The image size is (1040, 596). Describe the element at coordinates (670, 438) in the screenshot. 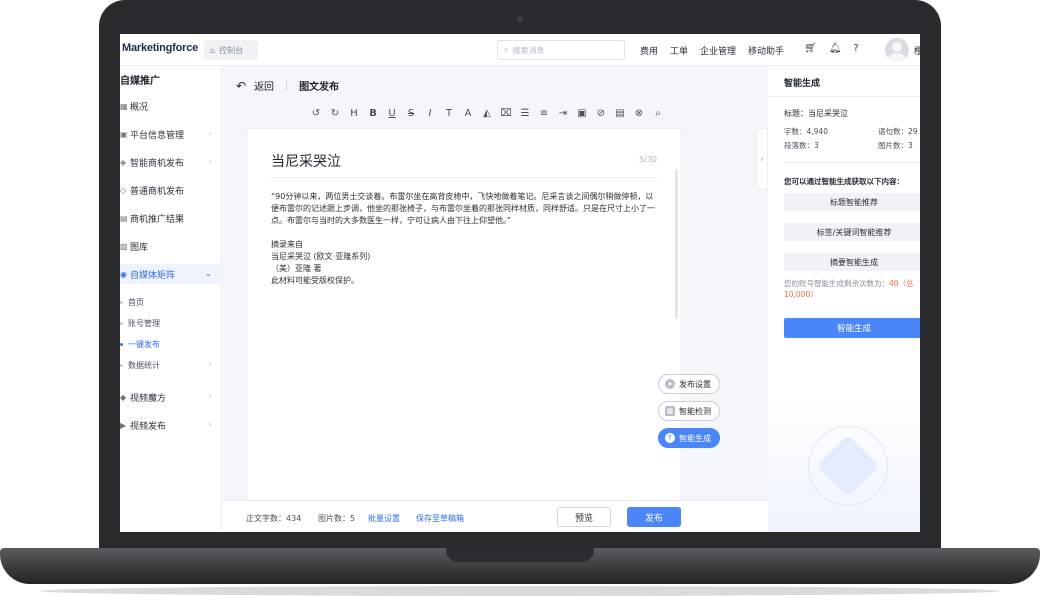

I see `generate-icon: ↑` at that location.